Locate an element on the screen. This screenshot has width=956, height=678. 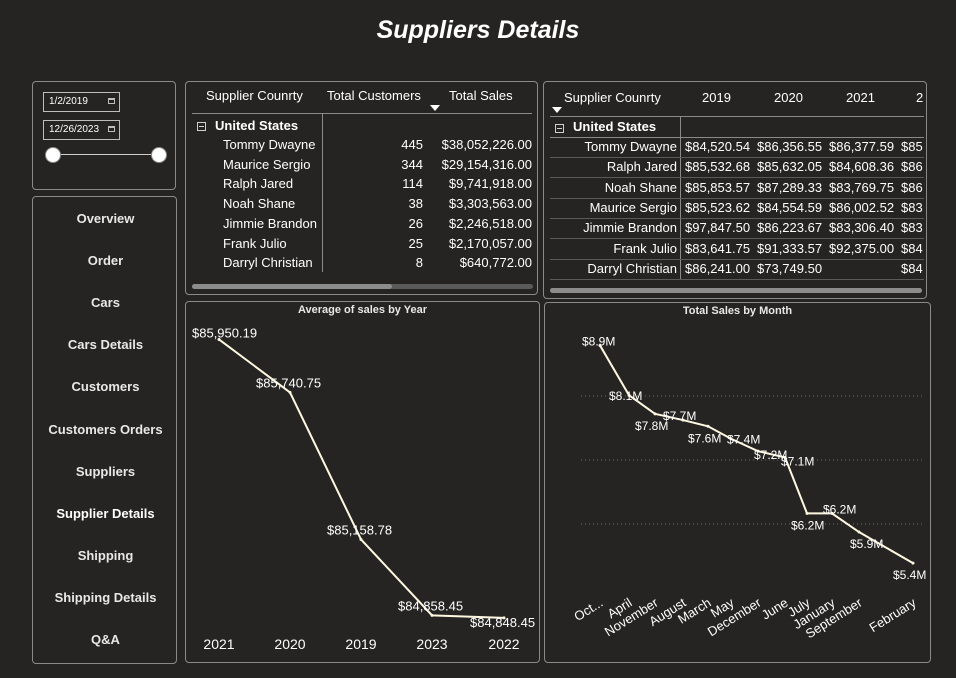
table-row: Ralph Jared 114 $9,741,918.00 is located at coordinates (361, 185).